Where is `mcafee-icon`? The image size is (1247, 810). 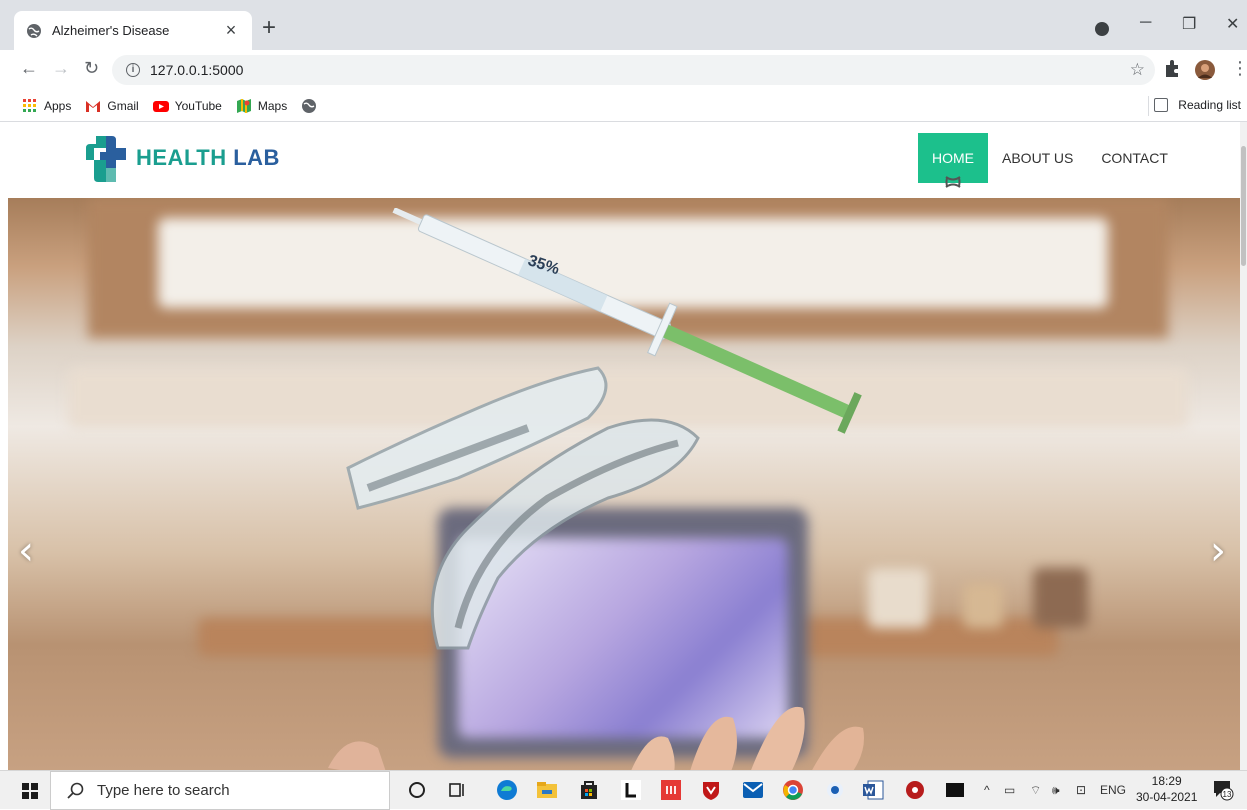 mcafee-icon is located at coordinates (711, 790).